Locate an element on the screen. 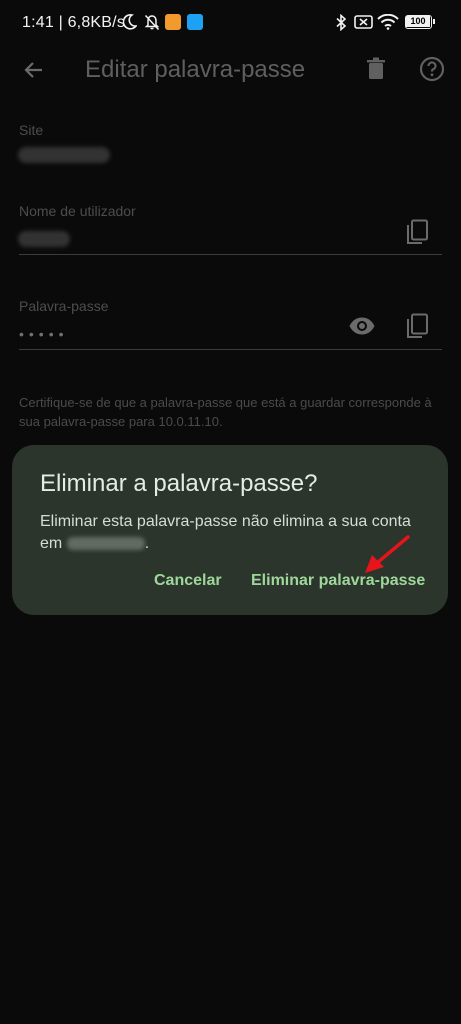  password-value-masked: ••••• is located at coordinates (44, 334).